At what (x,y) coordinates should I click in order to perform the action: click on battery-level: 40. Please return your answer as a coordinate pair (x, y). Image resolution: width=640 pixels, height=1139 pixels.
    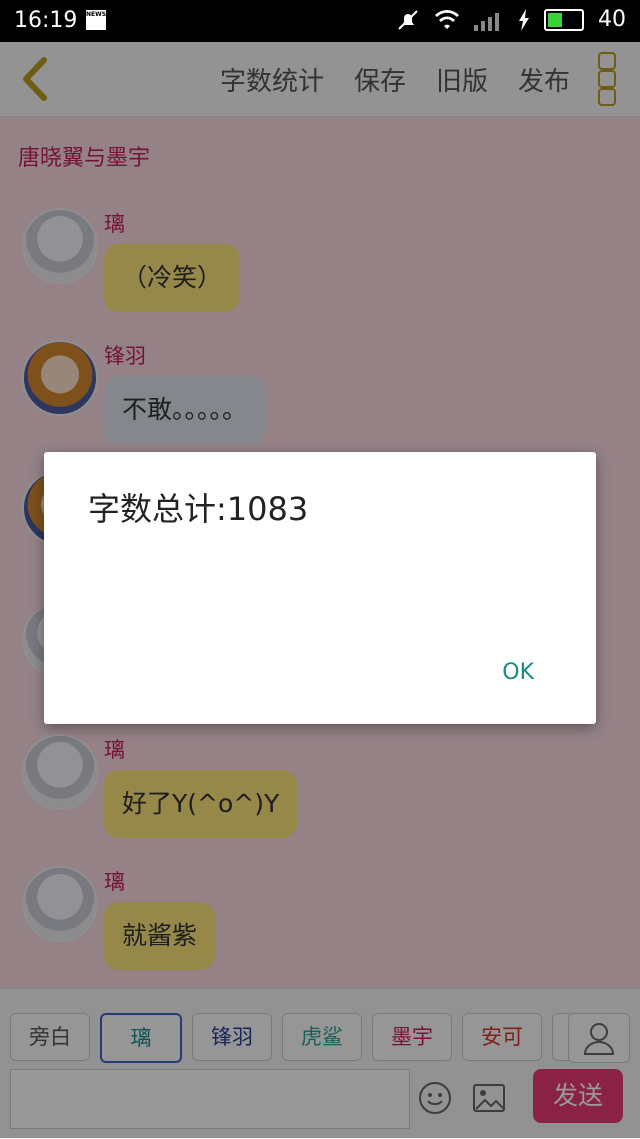
    Looking at the image, I should click on (612, 19).